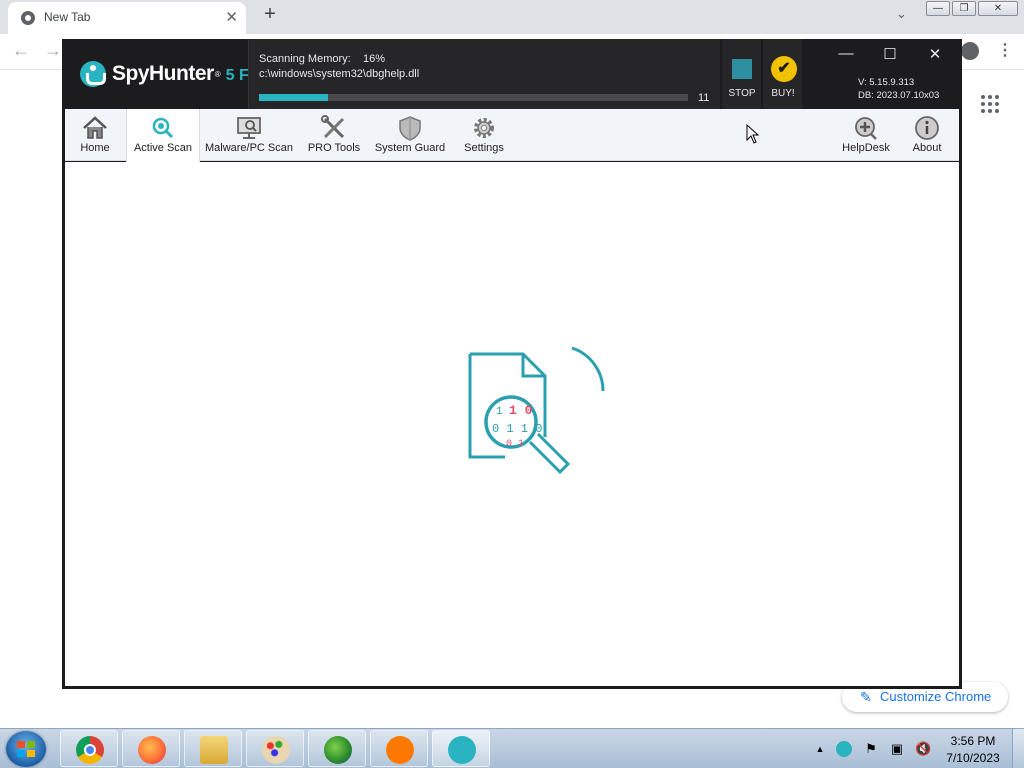 This screenshot has height=768, width=1024. Describe the element at coordinates (886, 82) in the screenshot. I see `version-number: V: 5.15.9.313` at that location.